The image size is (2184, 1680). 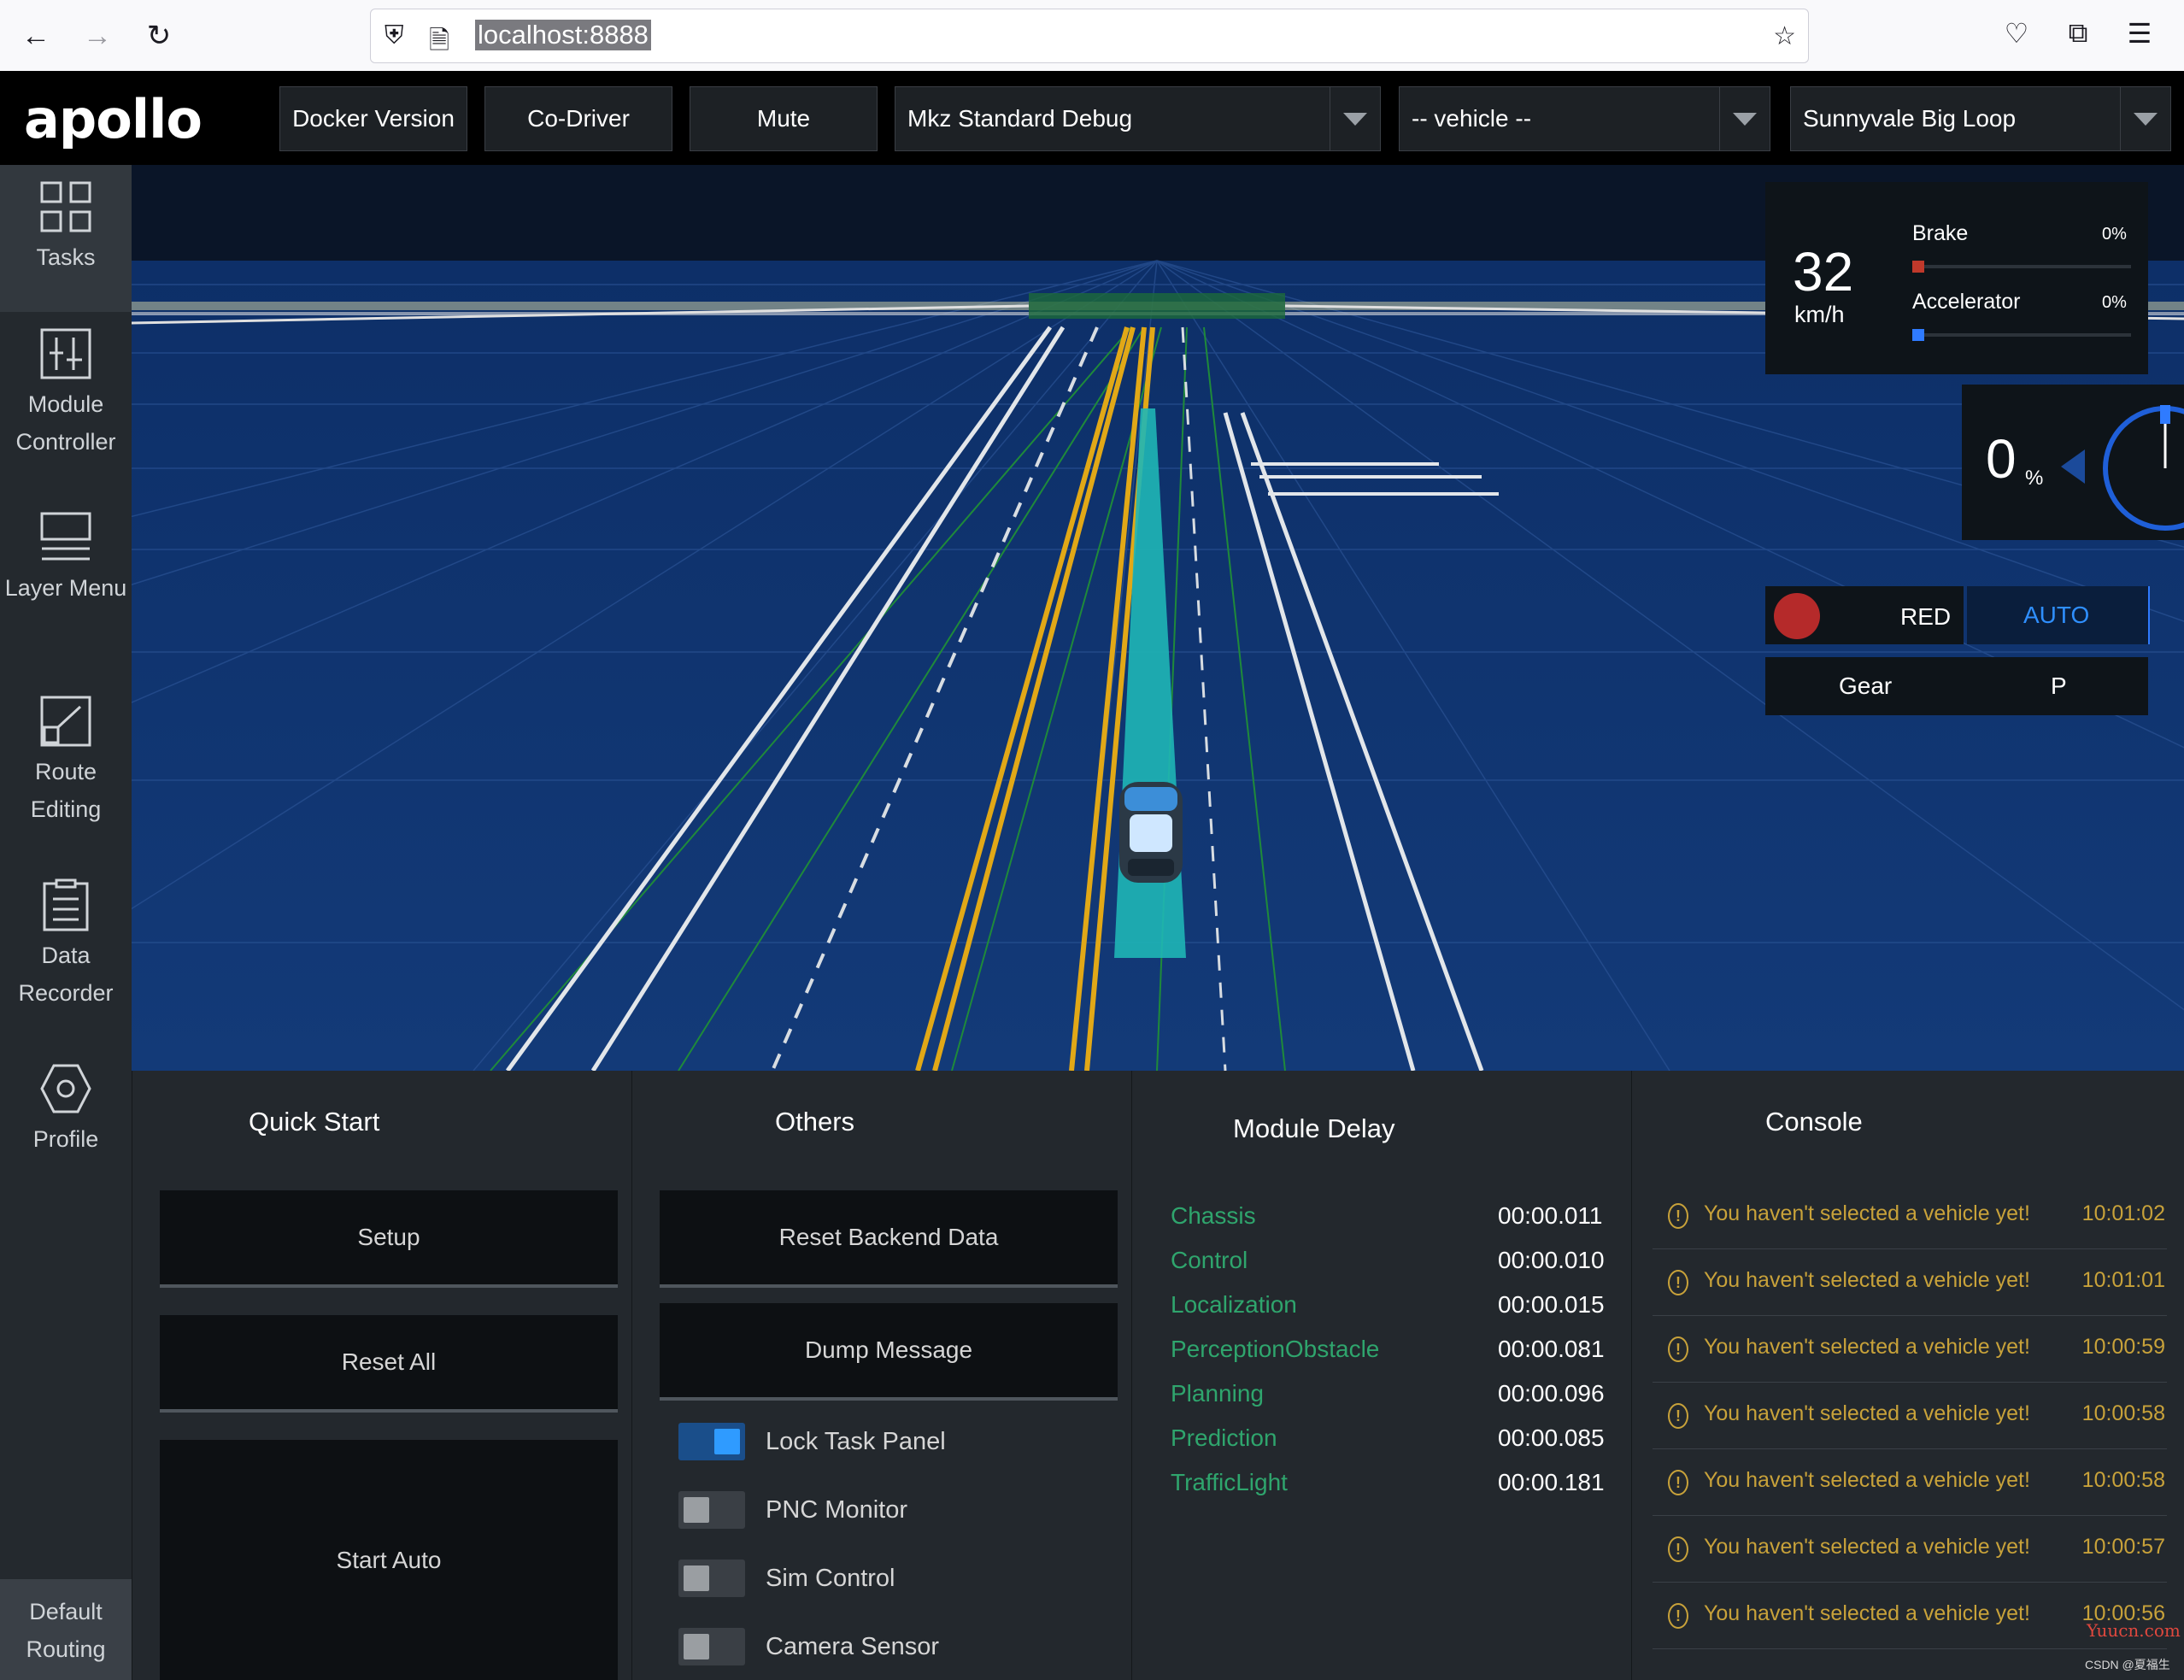 What do you see at coordinates (2134, 1630) in the screenshot?
I see `watermark-site: Yuucn.com` at bounding box center [2134, 1630].